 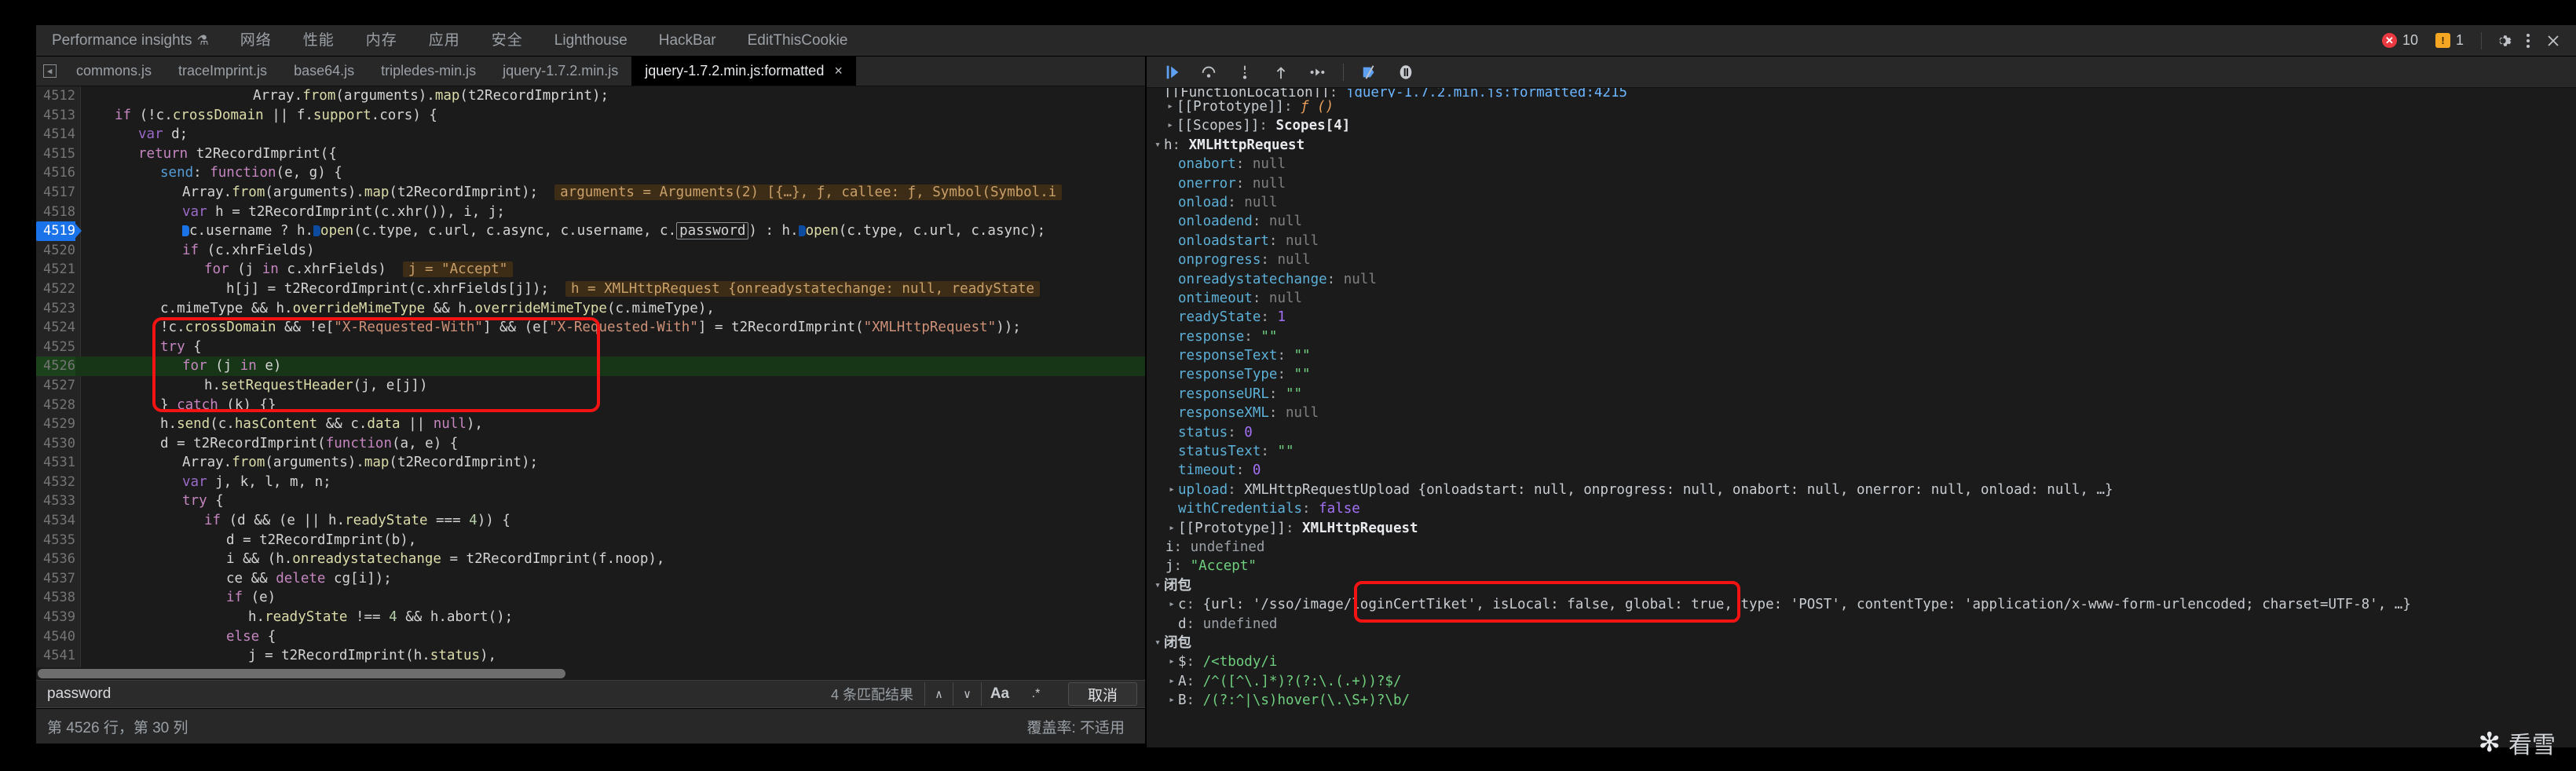 I want to click on file-tab-base64-js: base64.js, so click(x=324, y=71).